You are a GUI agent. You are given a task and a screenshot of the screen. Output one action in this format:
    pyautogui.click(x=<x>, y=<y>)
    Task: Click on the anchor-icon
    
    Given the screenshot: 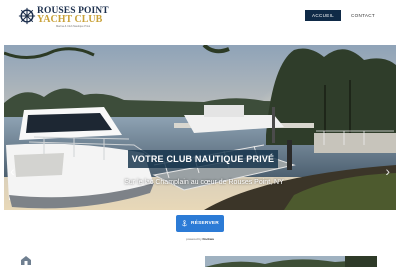 What is the action you would take?
    pyautogui.click(x=184, y=223)
    